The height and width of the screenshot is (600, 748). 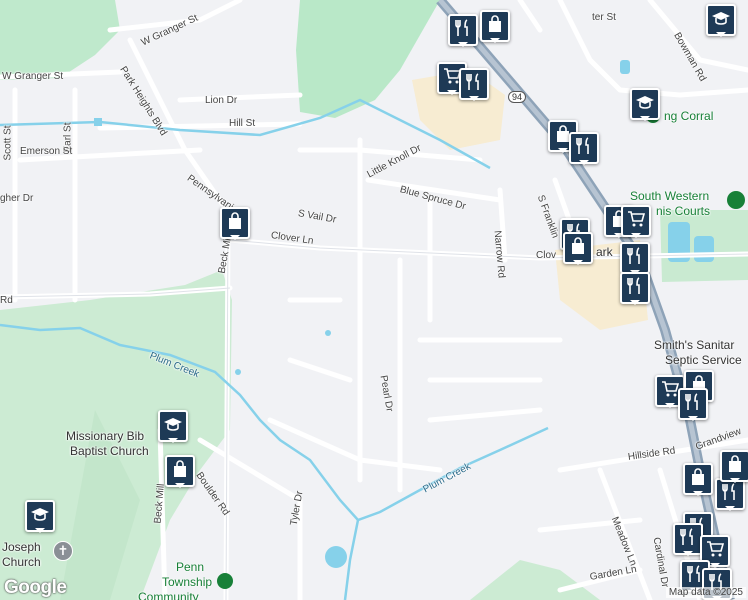 I want to click on place-label-township: Township, so click(x=187, y=582).